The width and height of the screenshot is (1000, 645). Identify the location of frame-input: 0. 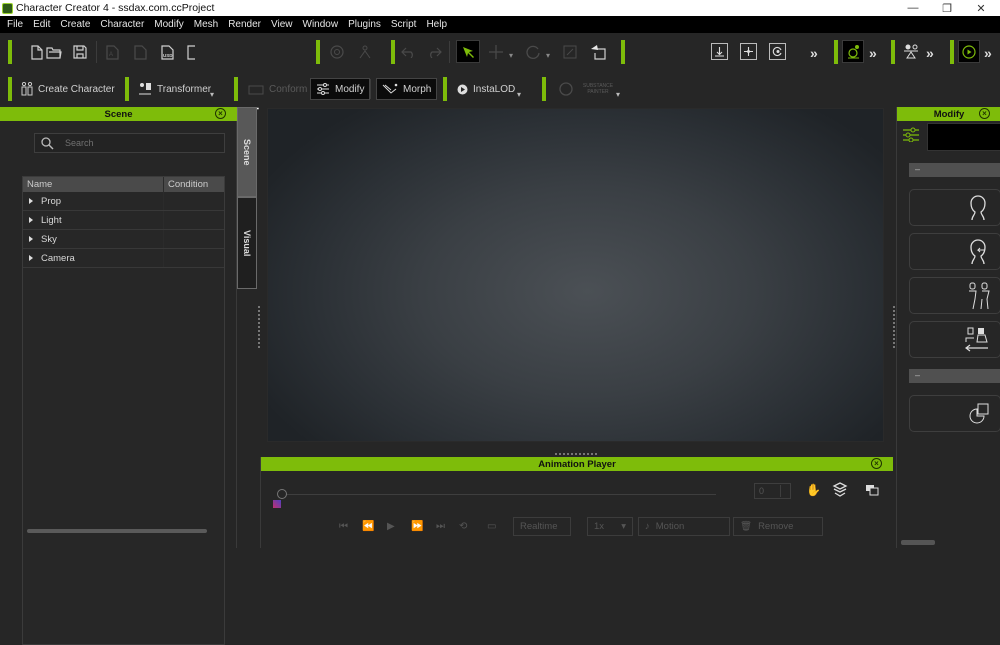
(772, 491).